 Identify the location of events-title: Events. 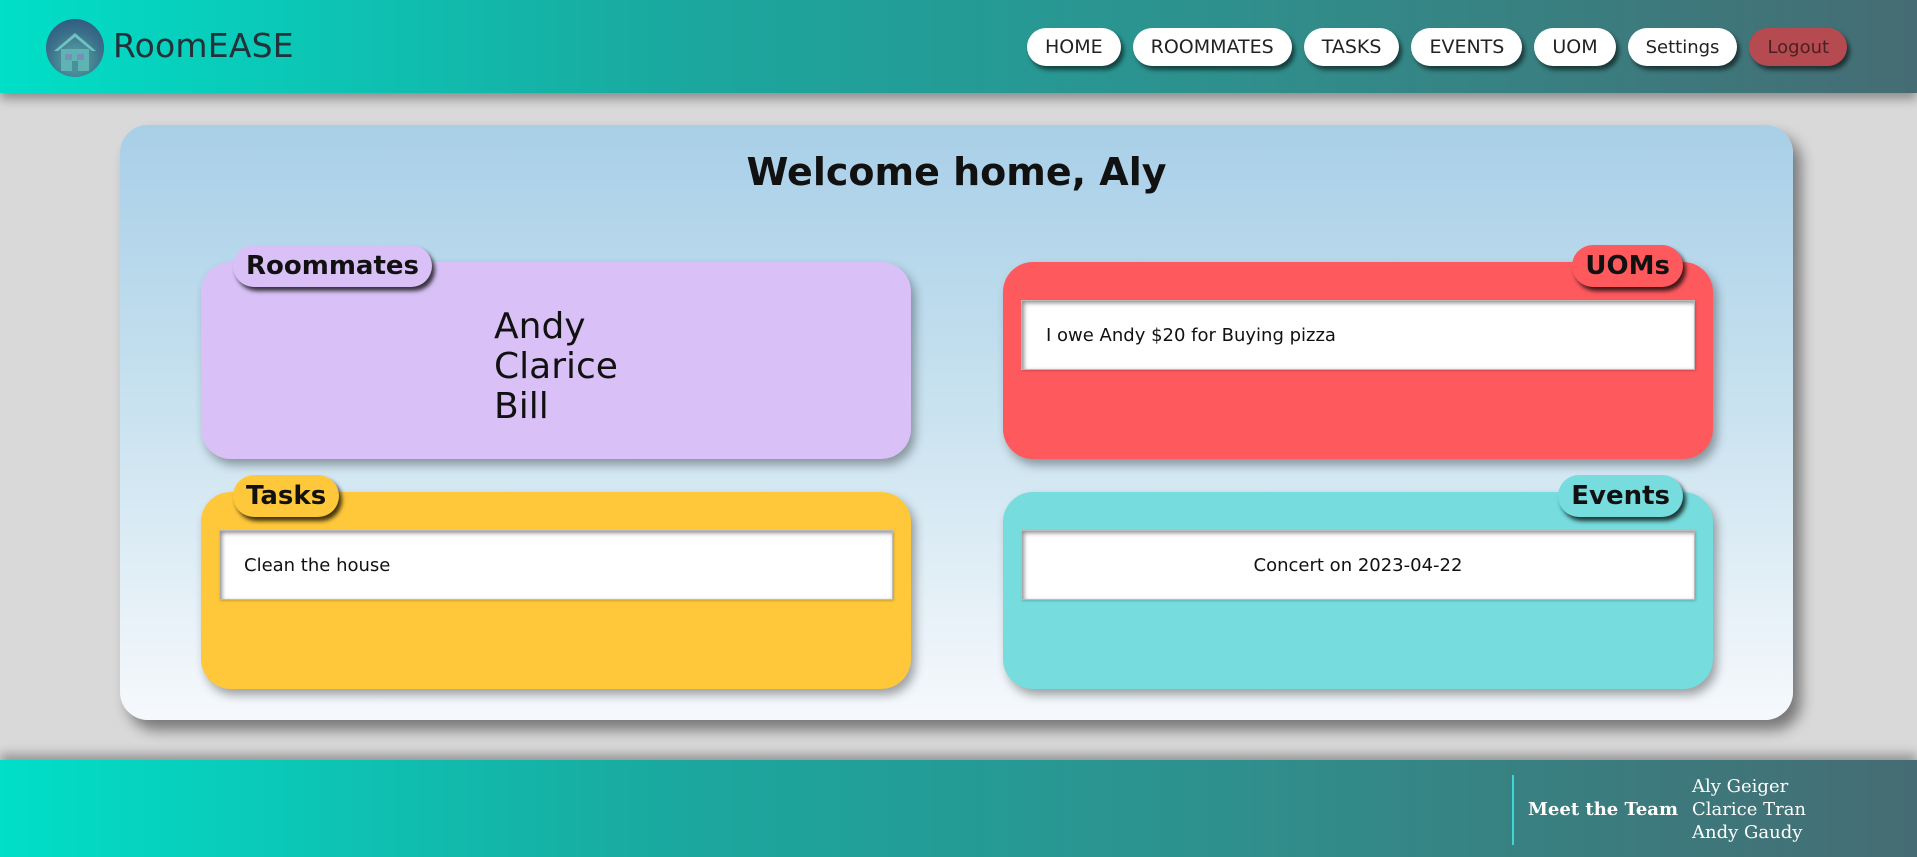
(1620, 496).